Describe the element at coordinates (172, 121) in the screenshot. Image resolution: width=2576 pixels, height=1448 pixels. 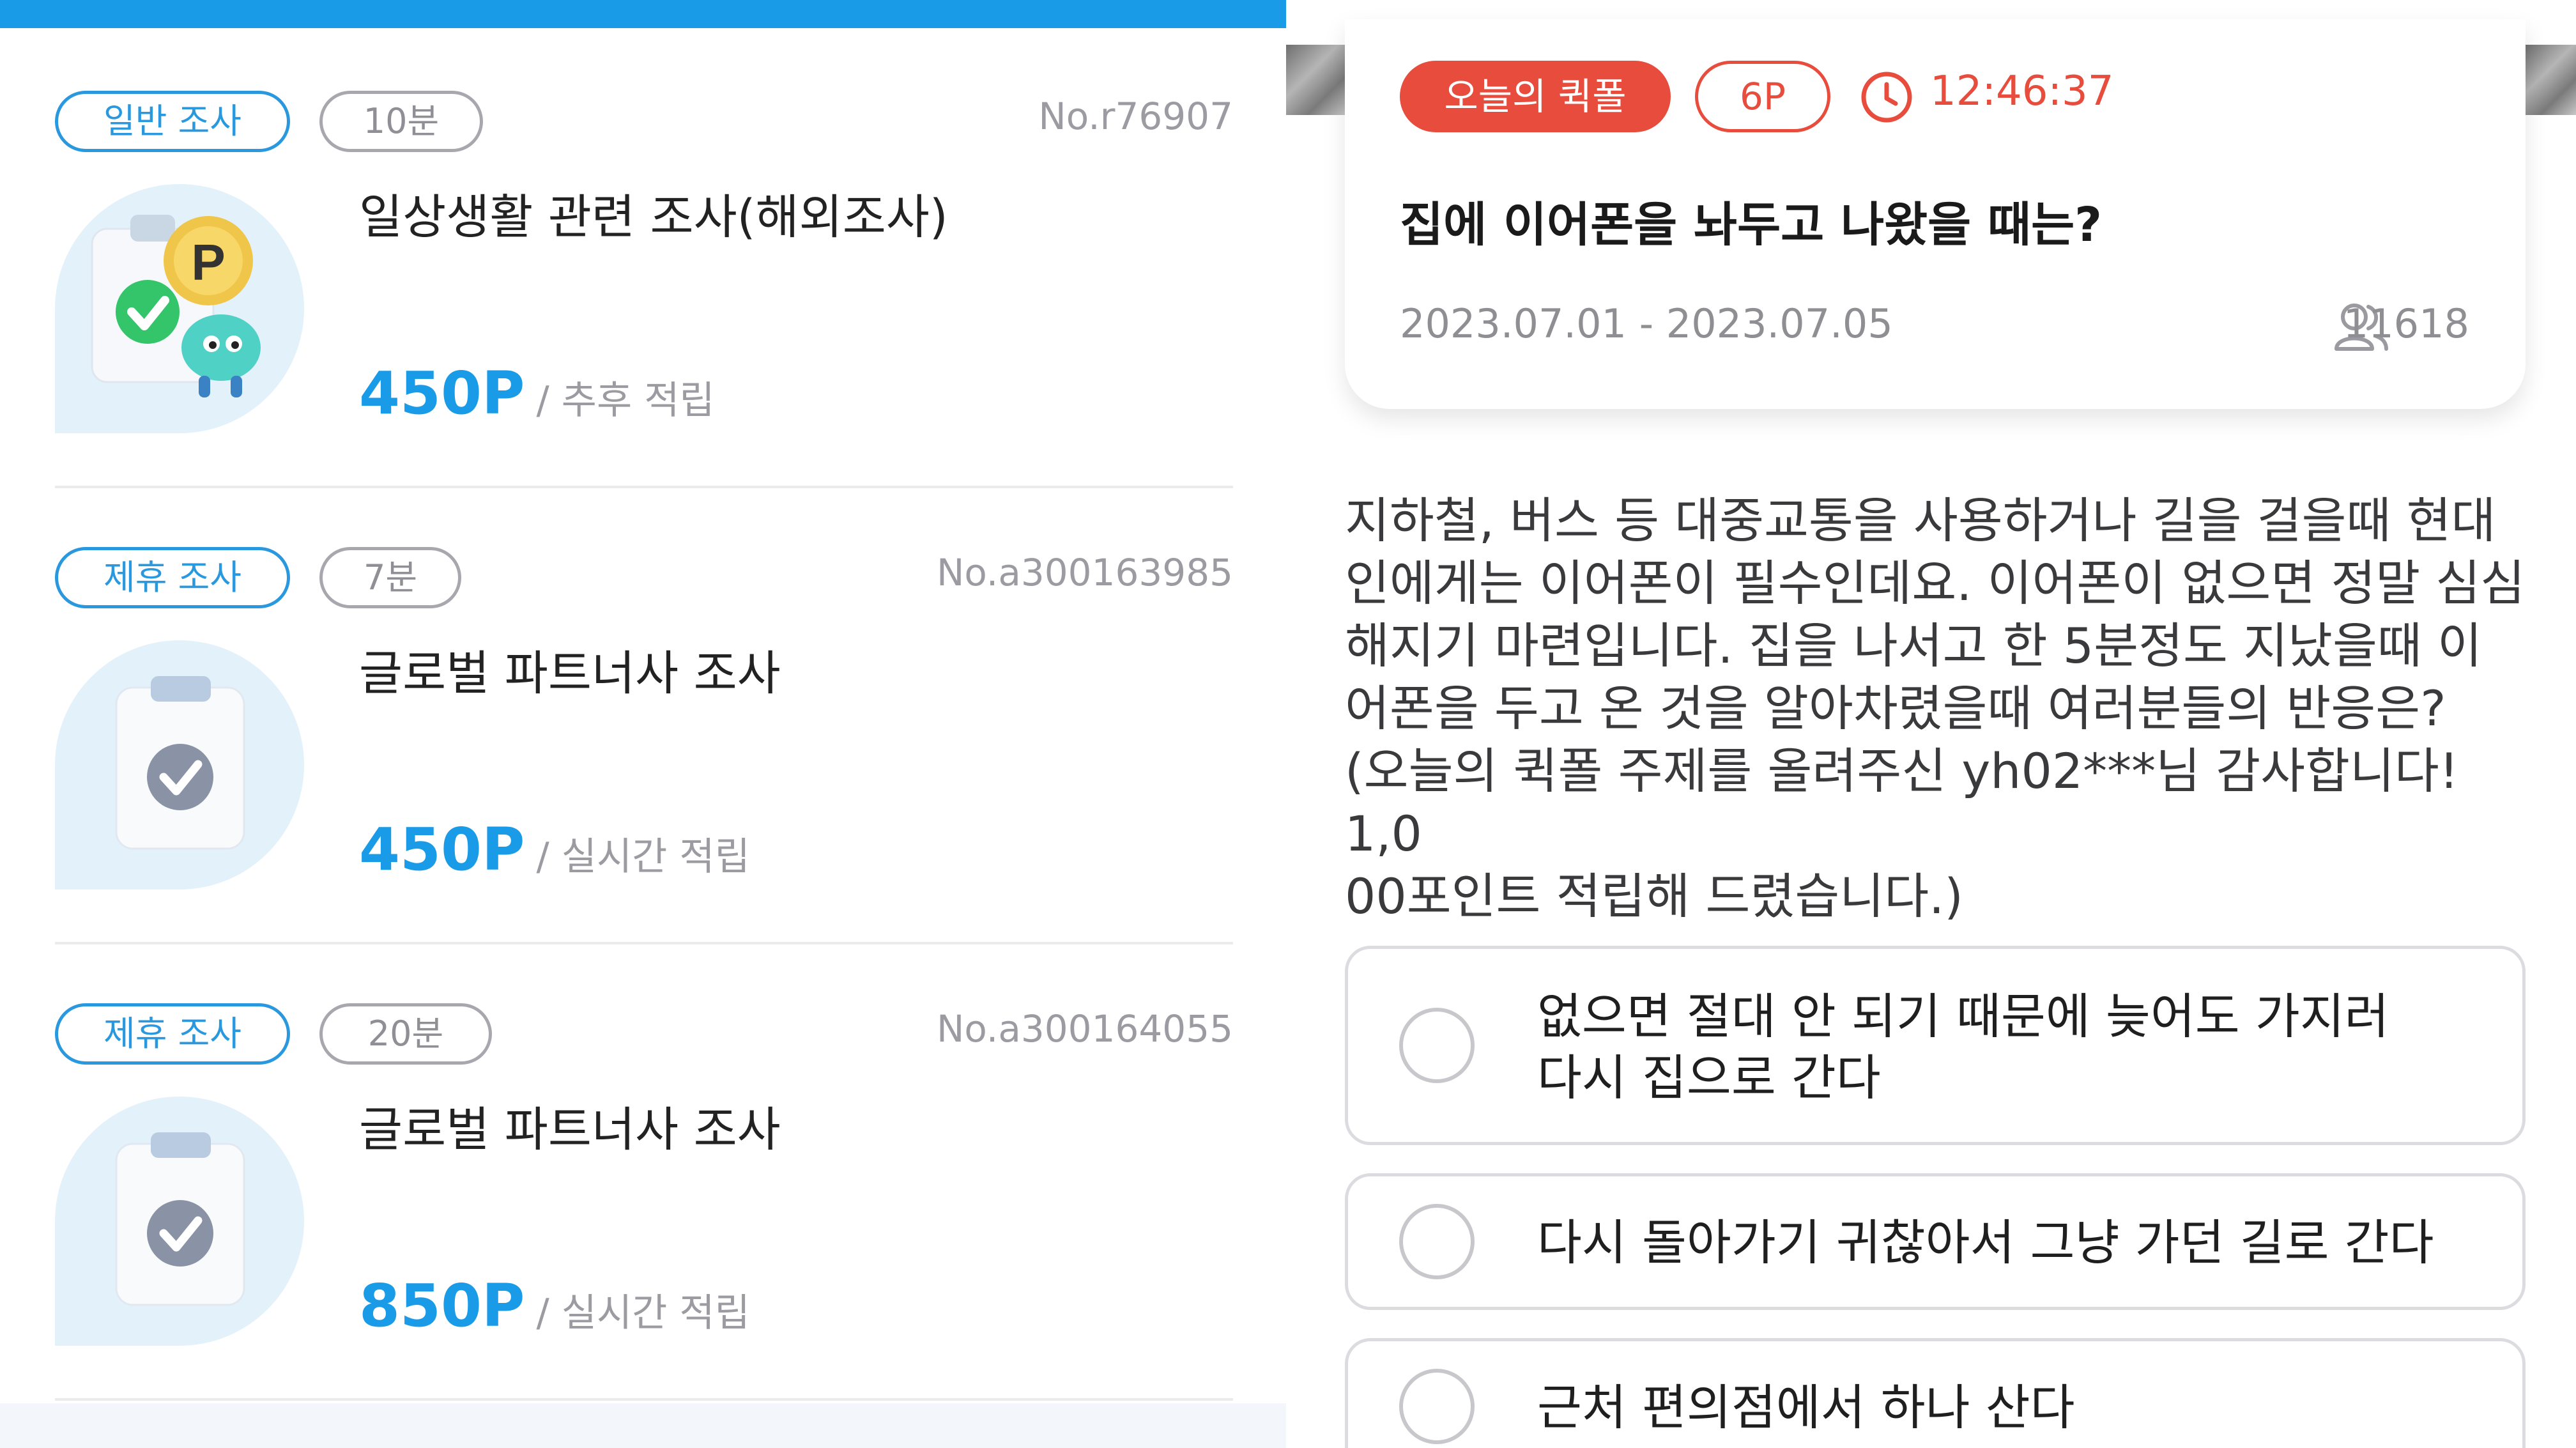
I see `survey-type-tag: 일반 조사` at that location.